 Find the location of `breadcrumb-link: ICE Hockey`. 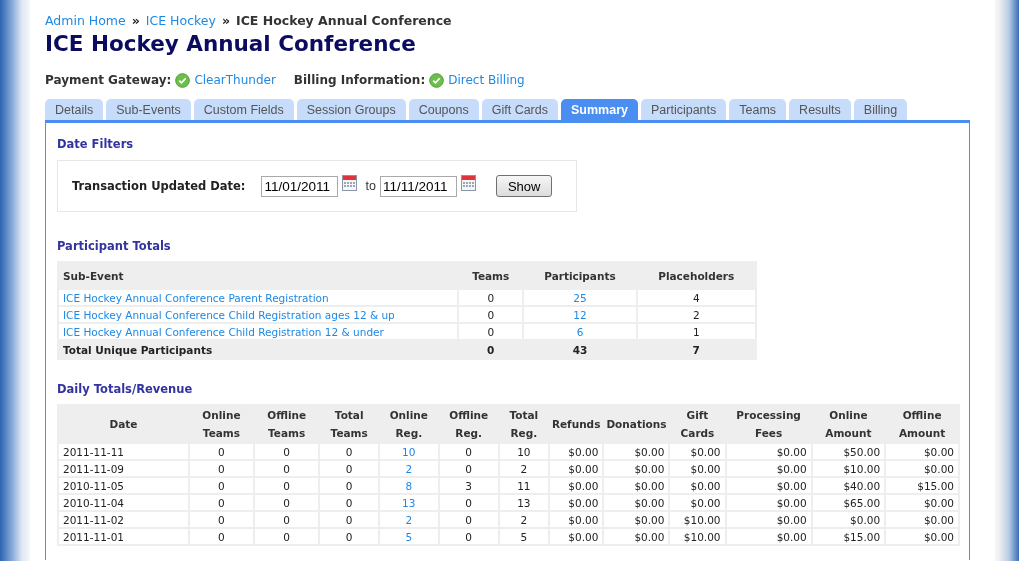

breadcrumb-link: ICE Hockey is located at coordinates (180, 20).